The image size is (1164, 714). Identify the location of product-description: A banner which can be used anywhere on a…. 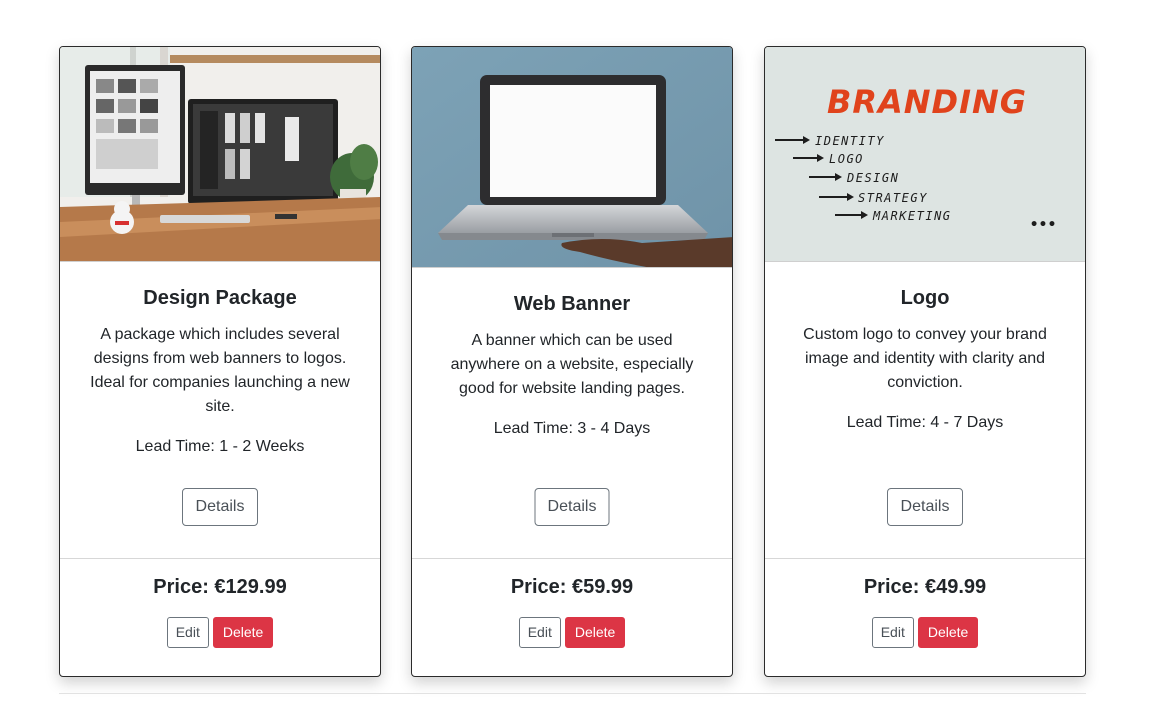
(572, 364).